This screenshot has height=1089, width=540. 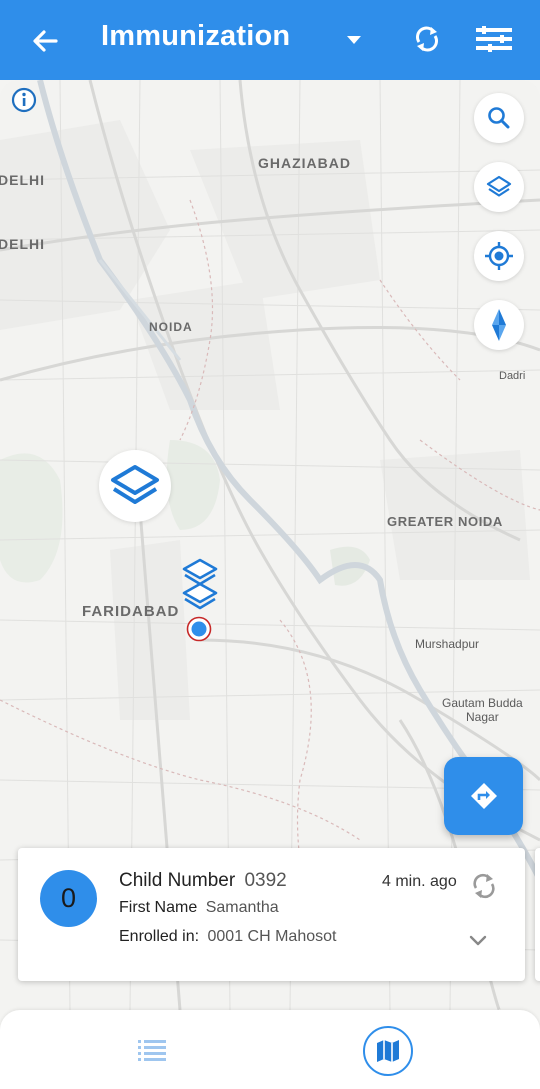 What do you see at coordinates (419, 881) in the screenshot?
I see `time-ago: 4 min. ago` at bounding box center [419, 881].